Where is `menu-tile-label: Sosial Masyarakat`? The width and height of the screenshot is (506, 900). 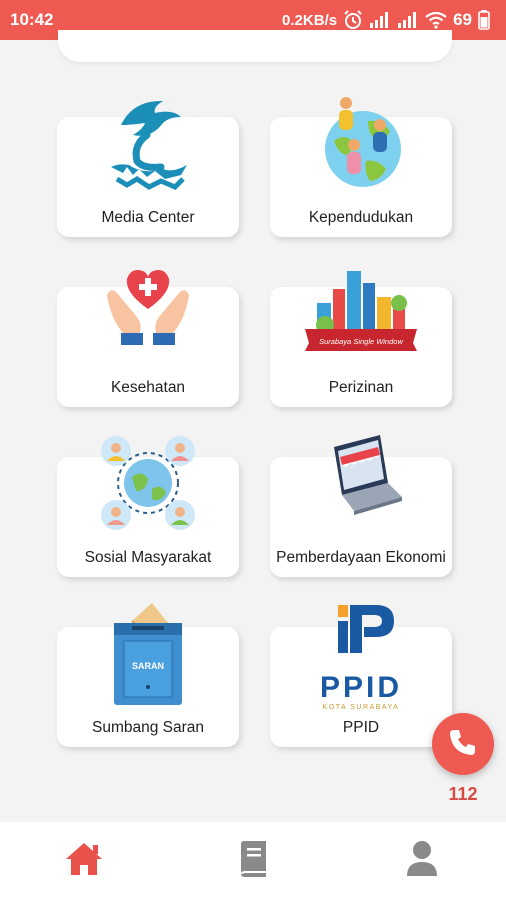
menu-tile-label: Sosial Masyarakat is located at coordinates (148, 557).